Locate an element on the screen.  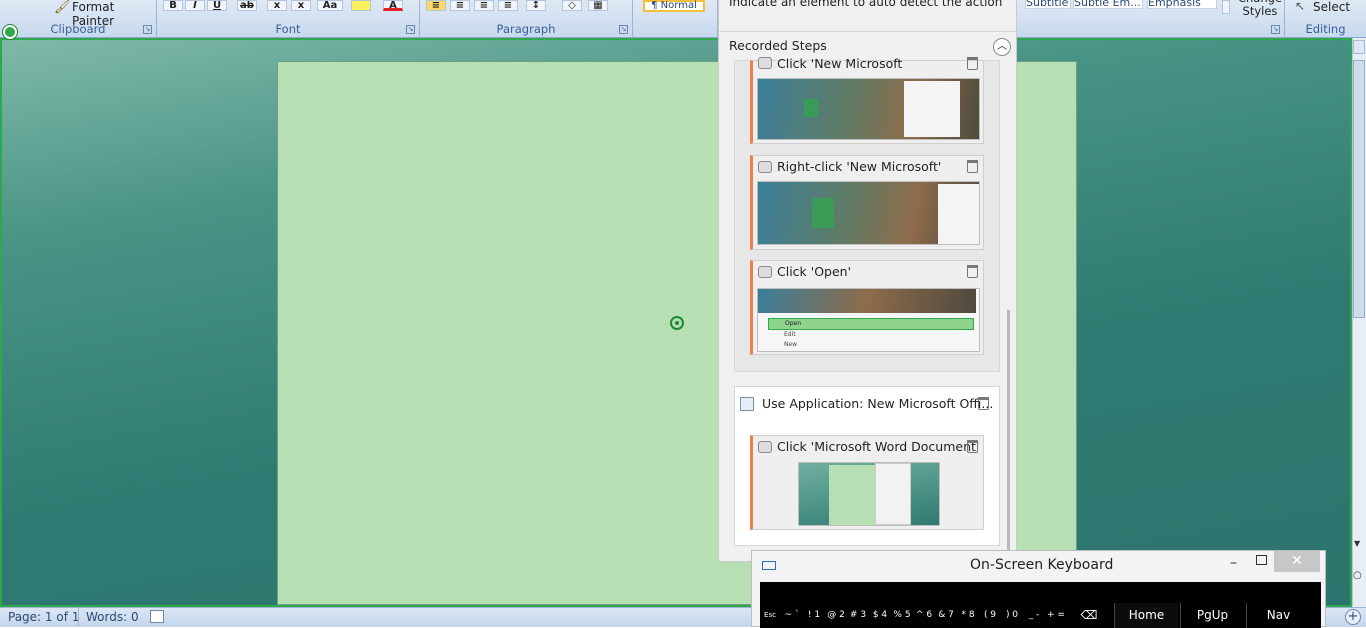
shading-button: ◇ is located at coordinates (572, 5).